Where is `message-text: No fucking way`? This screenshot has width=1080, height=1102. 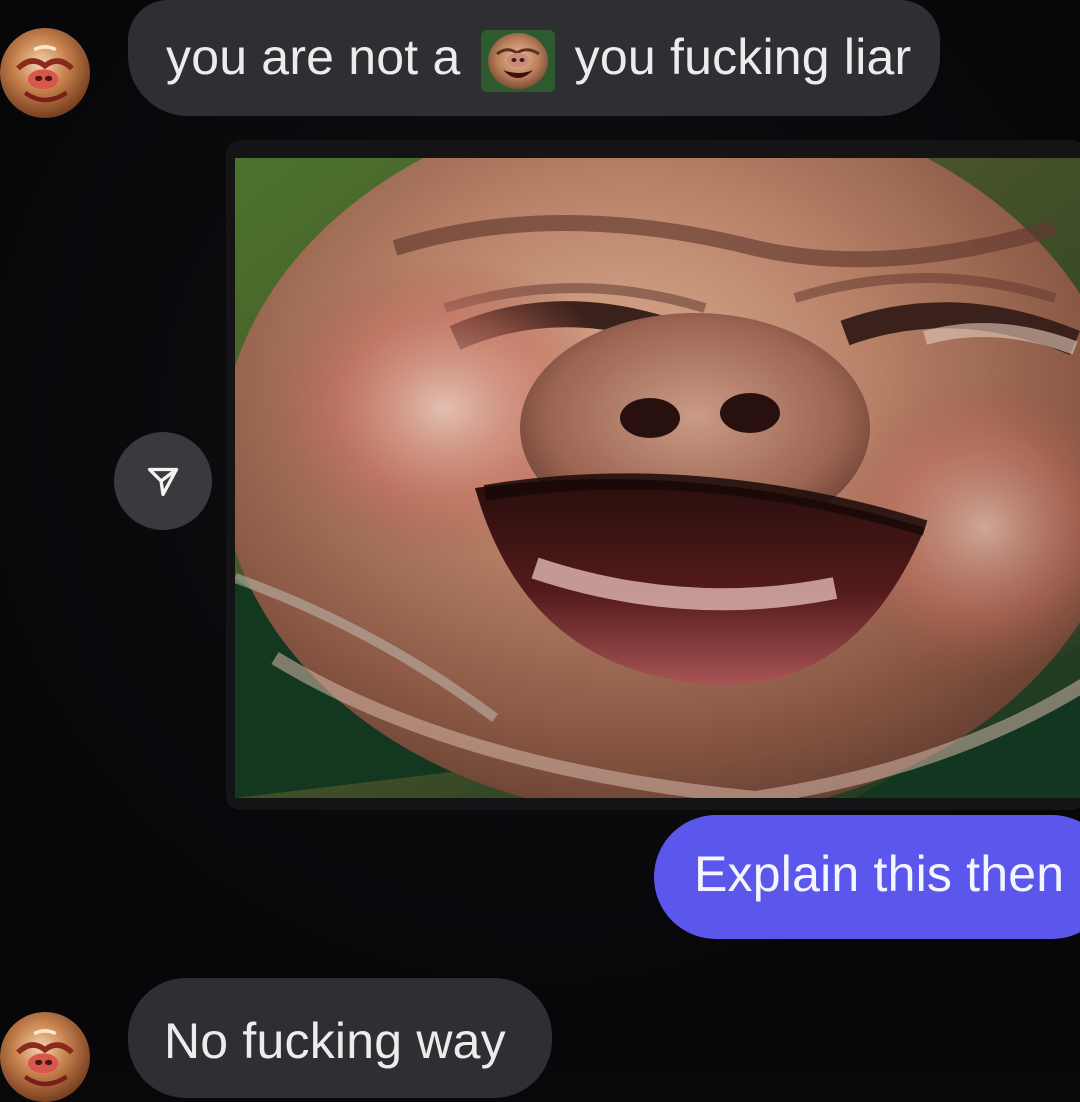 message-text: No fucking way is located at coordinates (335, 1041).